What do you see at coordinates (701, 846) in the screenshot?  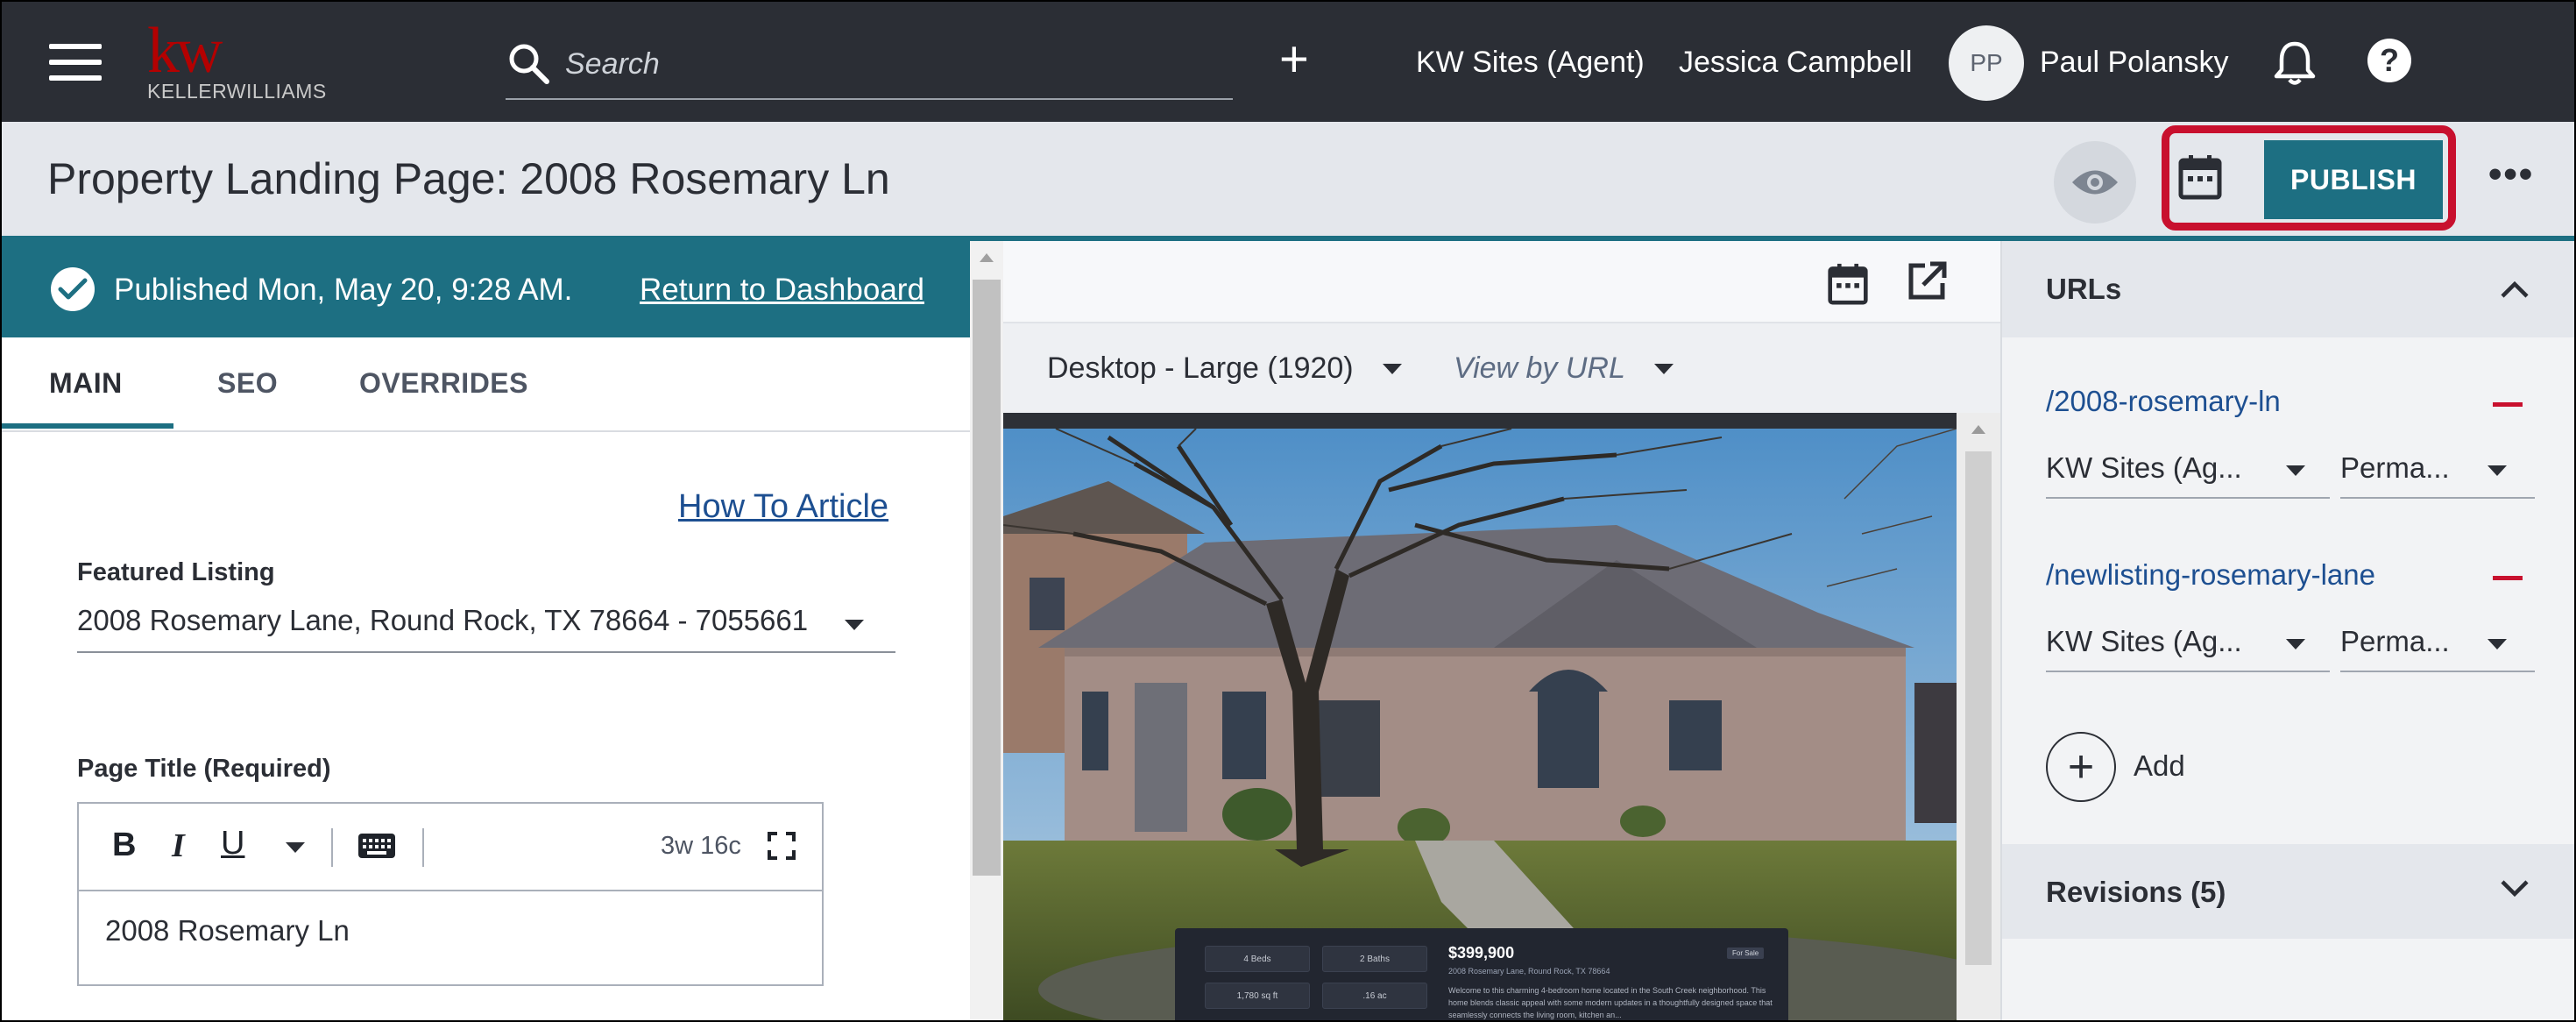 I see `word-count: 3w 16c` at bounding box center [701, 846].